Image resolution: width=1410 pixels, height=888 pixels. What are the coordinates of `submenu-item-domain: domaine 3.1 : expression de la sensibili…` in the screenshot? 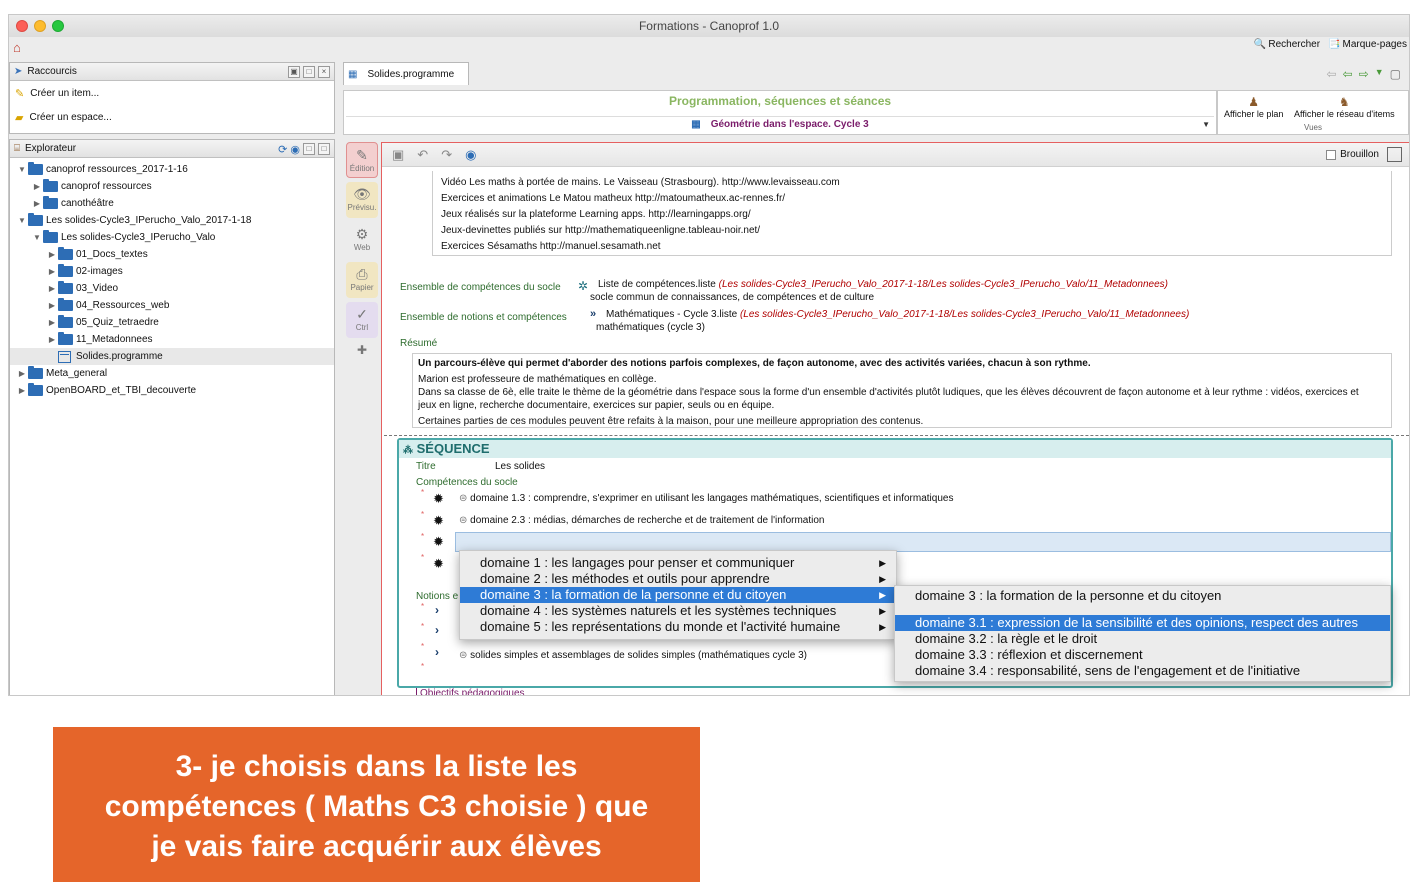 It's located at (1142, 623).